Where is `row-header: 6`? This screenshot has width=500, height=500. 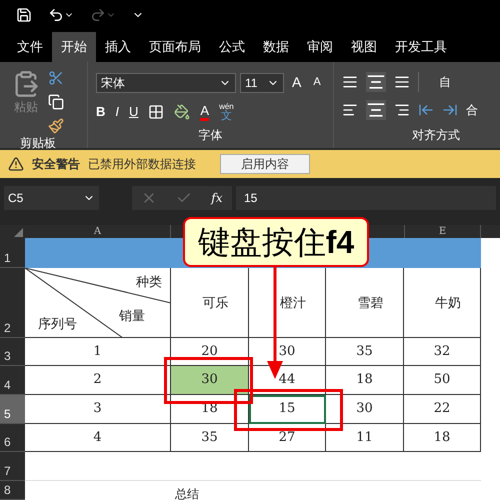 row-header: 6 is located at coordinates (12, 438).